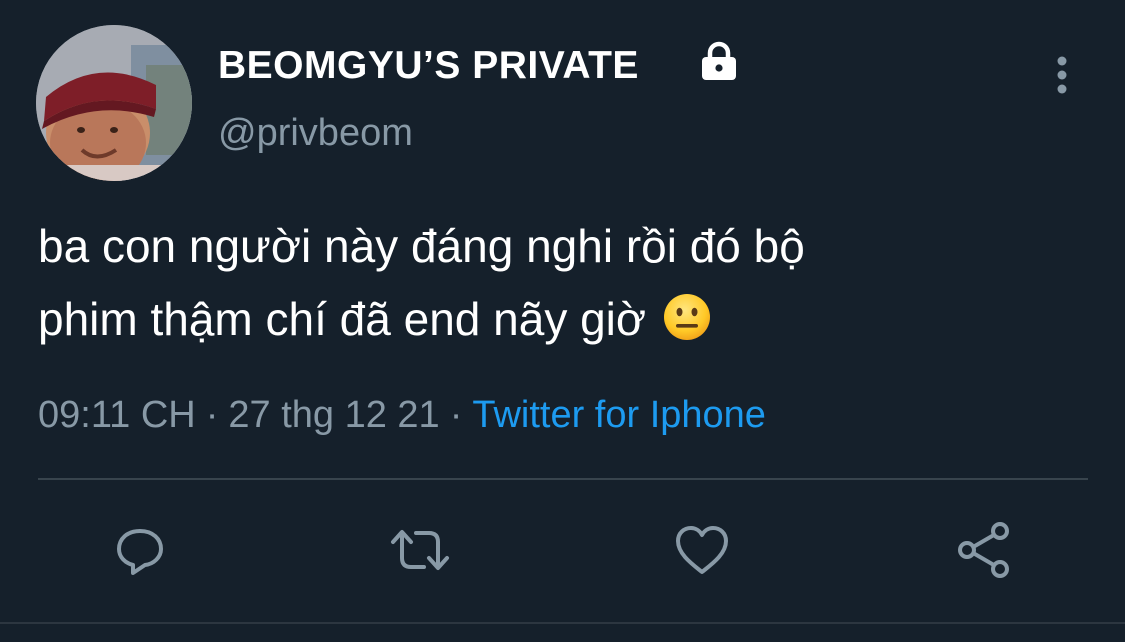 The height and width of the screenshot is (642, 1125). I want to click on retweet-icon, so click(420, 552).